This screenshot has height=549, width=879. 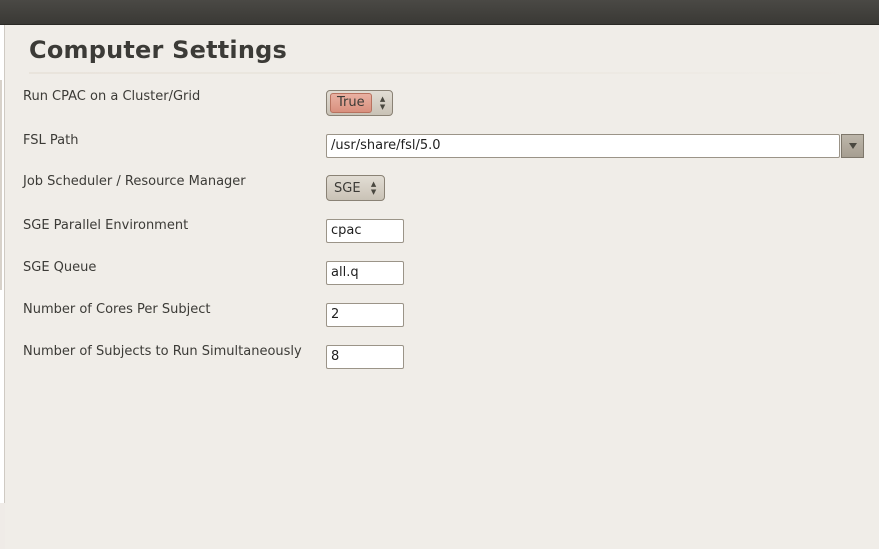 I want to click on run-on-cluster-value: True, so click(x=351, y=103).